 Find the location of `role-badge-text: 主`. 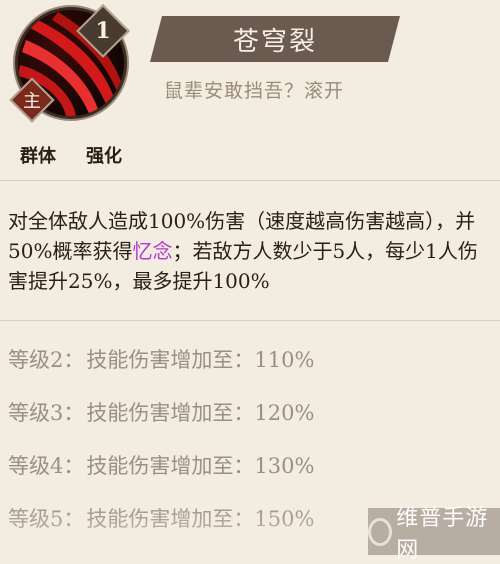

role-badge-text: 主 is located at coordinates (32, 101).